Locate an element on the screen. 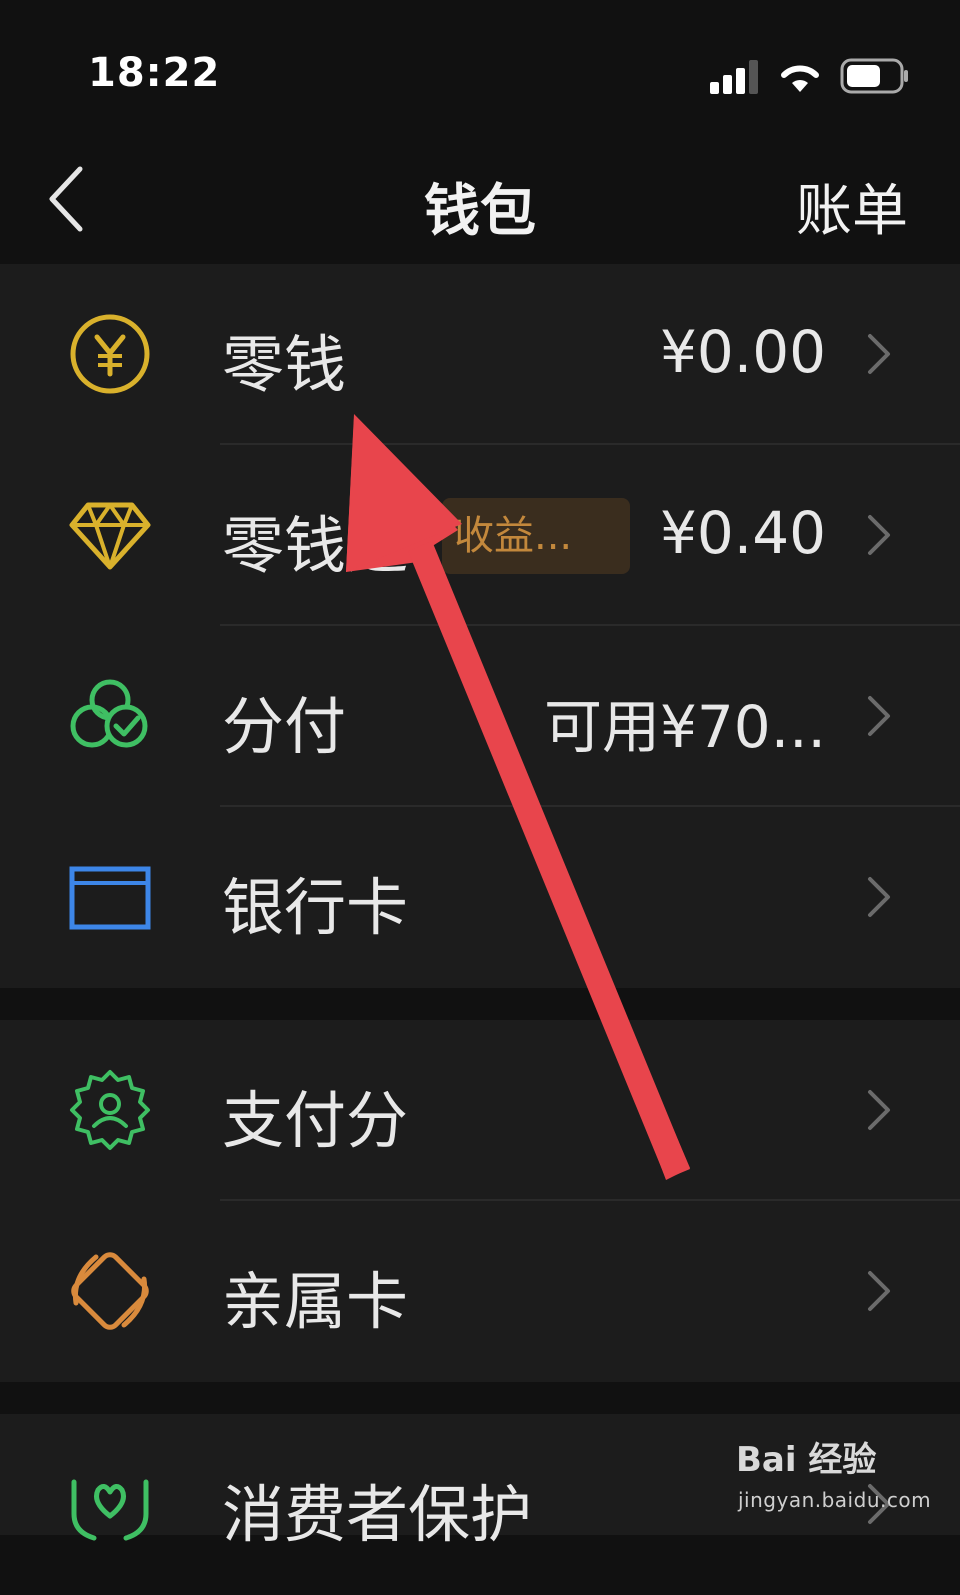 This screenshot has height=1595, width=960. item-value: ¥0.00 is located at coordinates (742, 352).